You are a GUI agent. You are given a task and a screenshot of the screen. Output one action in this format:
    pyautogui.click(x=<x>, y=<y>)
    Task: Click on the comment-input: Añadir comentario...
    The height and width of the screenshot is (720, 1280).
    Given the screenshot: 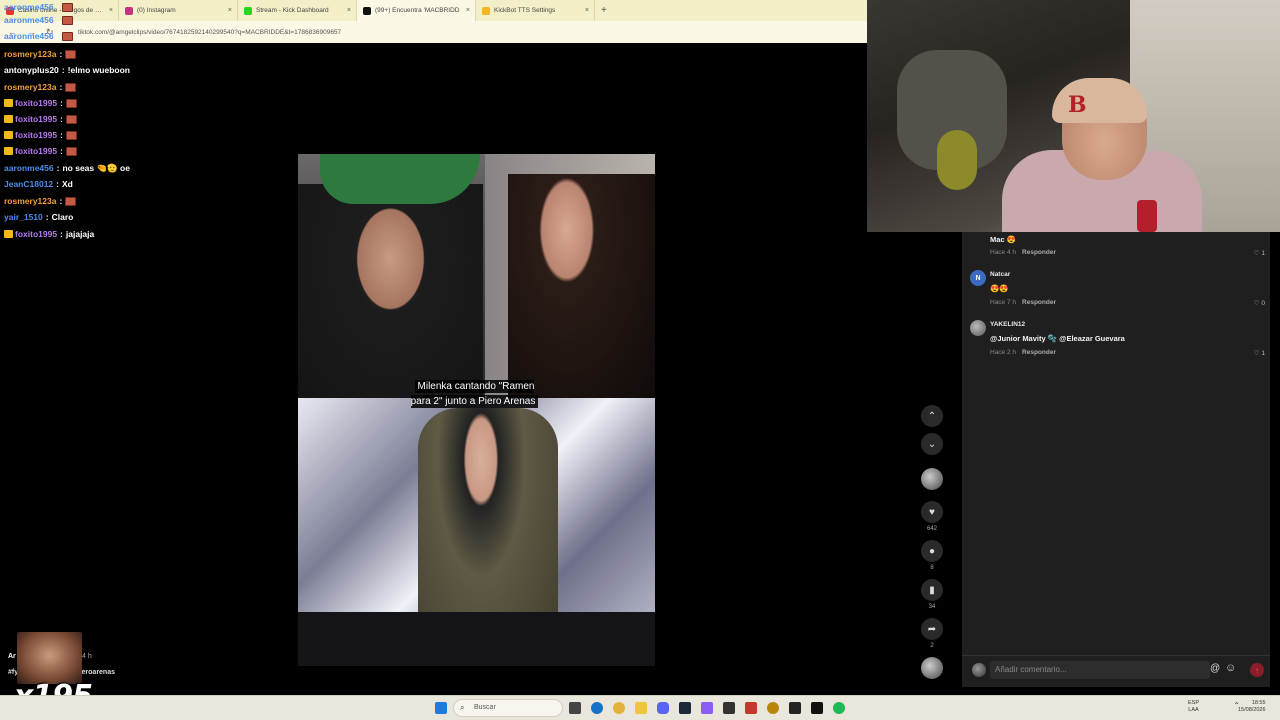 What is the action you would take?
    pyautogui.click(x=1100, y=670)
    